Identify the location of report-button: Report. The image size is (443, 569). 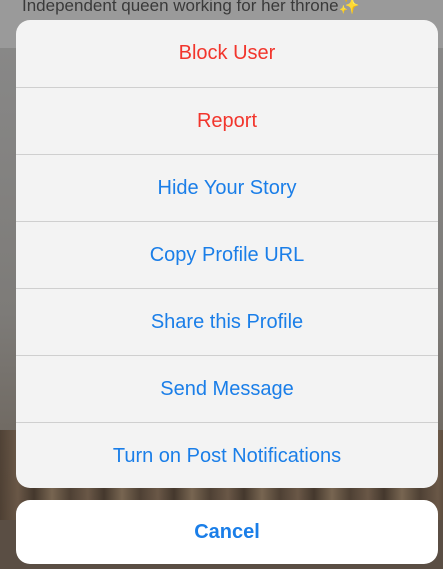
(227, 120).